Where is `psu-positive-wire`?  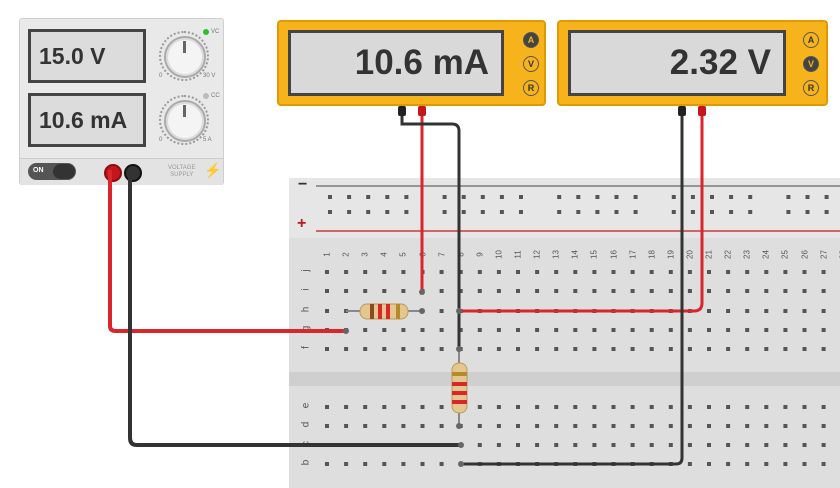 psu-positive-wire is located at coordinates (227, 251).